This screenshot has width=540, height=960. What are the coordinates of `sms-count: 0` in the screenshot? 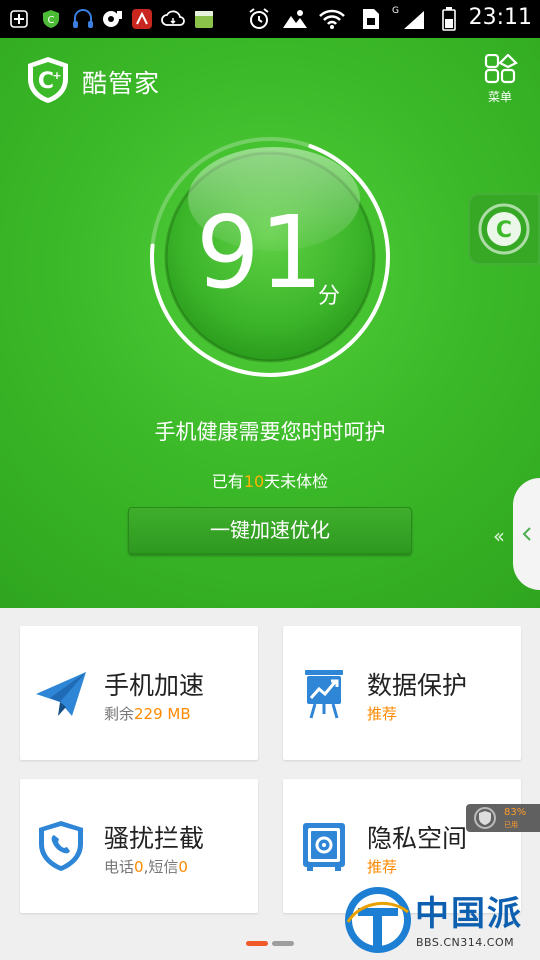 It's located at (183, 867).